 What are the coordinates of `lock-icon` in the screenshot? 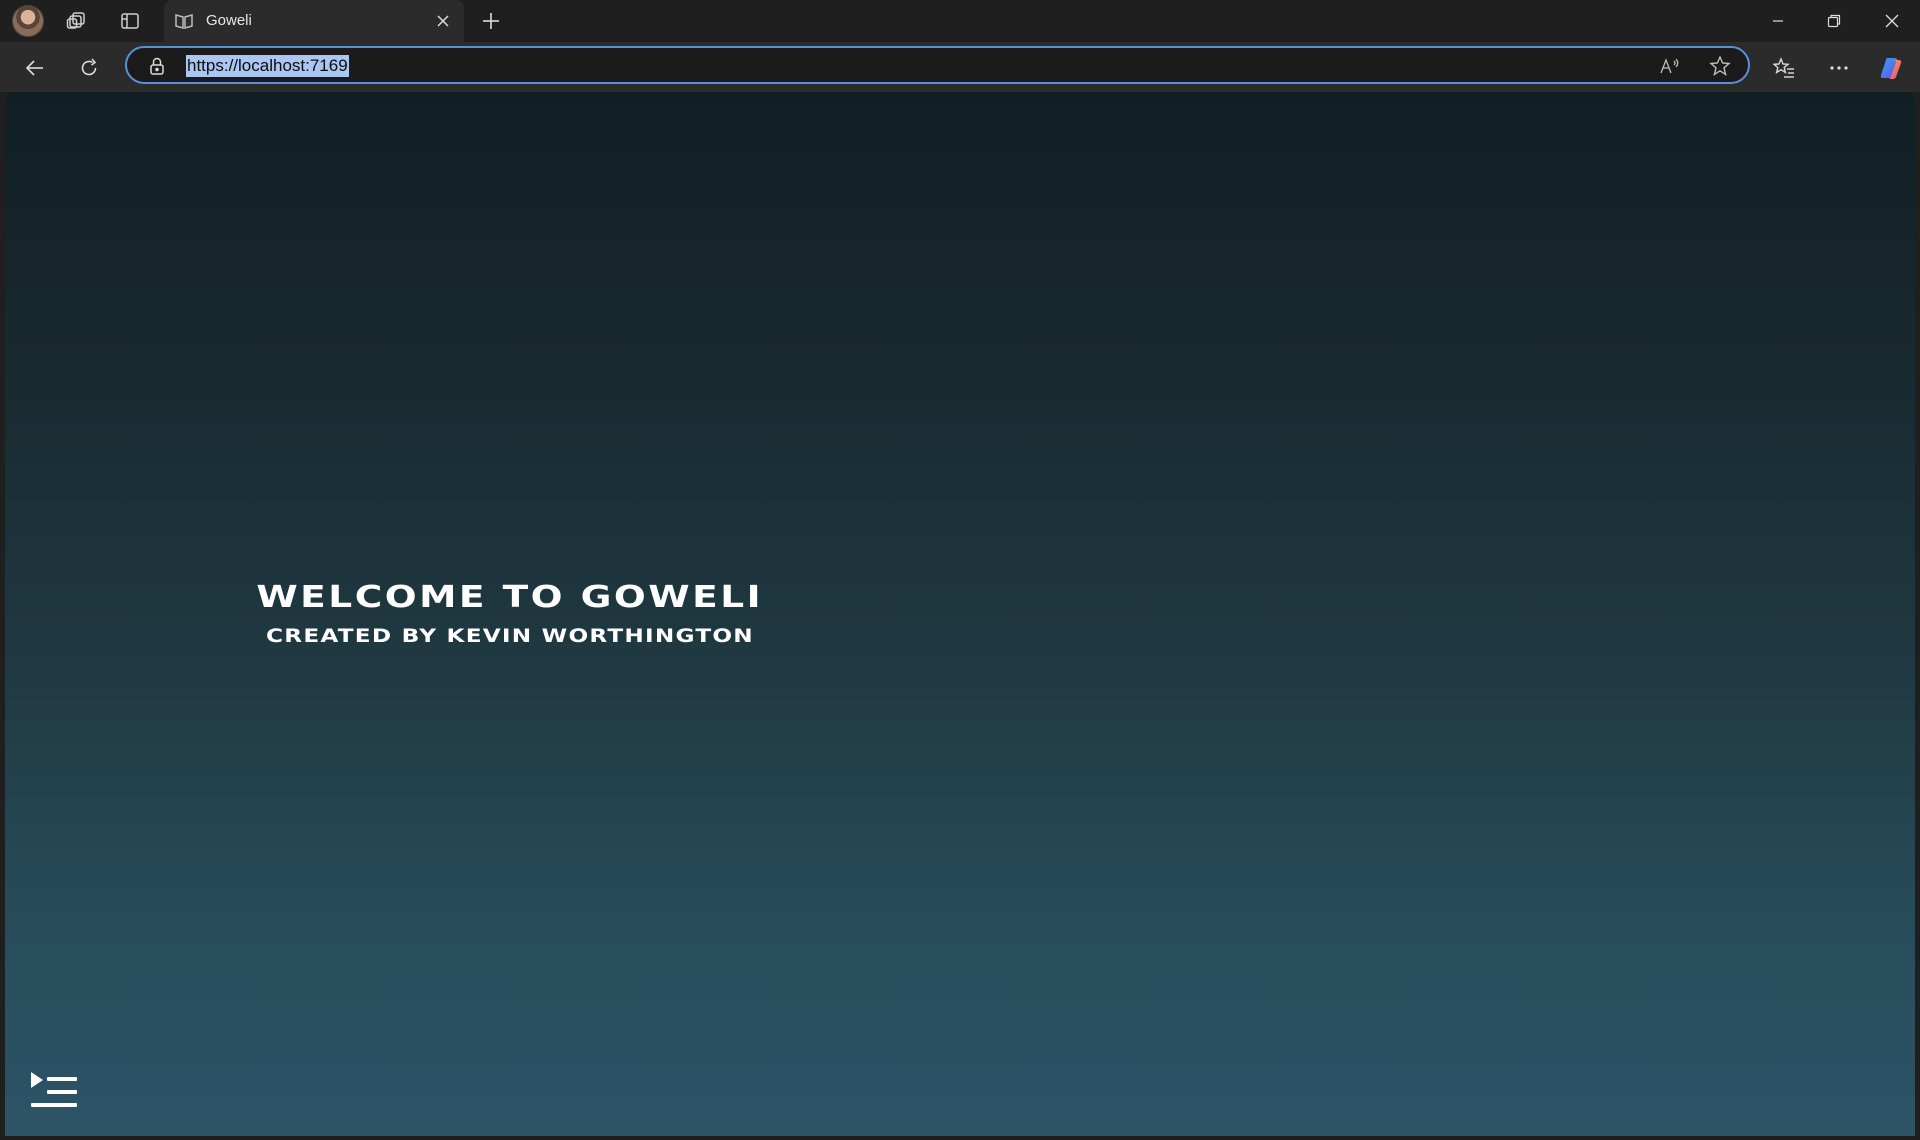 It's located at (157, 66).